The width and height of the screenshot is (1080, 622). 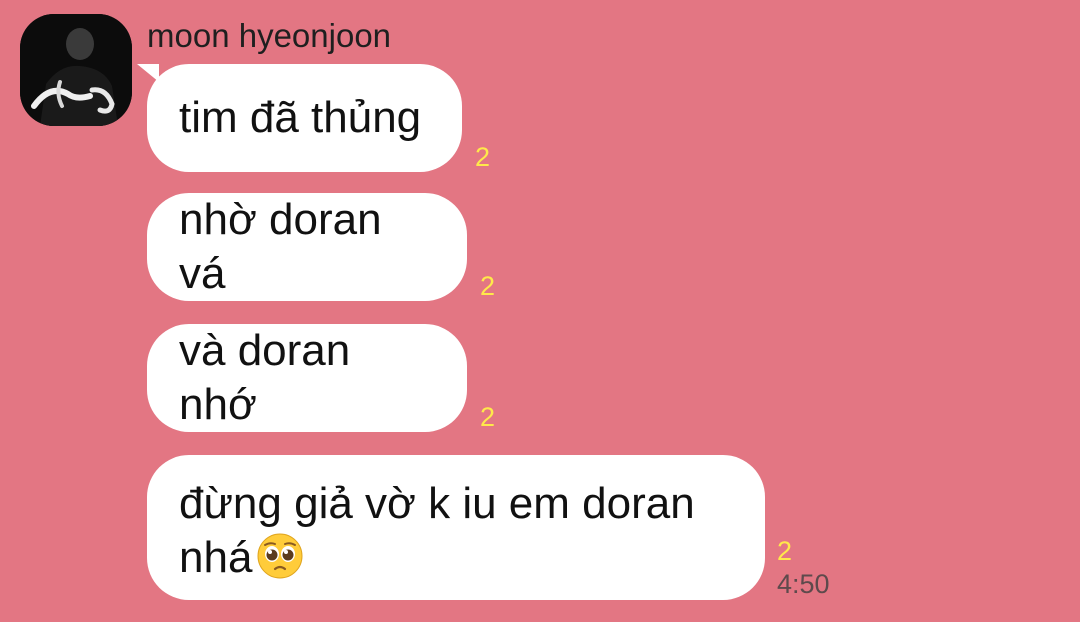 I want to click on unread-count-4: 2, so click(x=785, y=551).